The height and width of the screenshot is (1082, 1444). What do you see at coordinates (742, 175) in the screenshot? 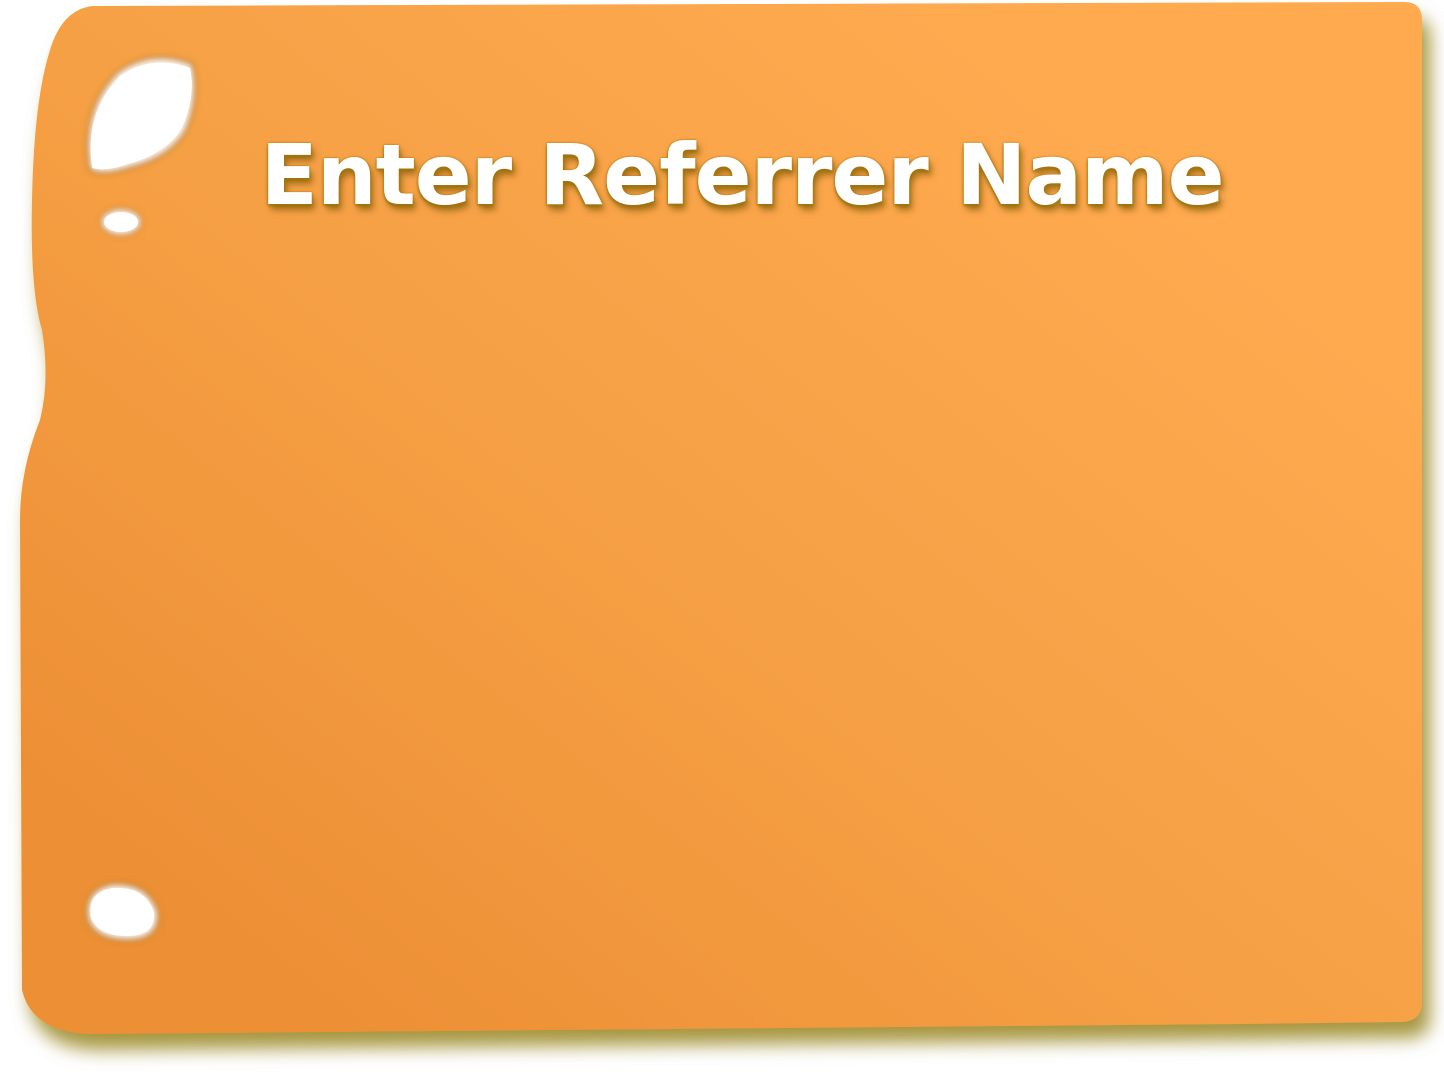
I see `dialog-title: Enter Referrer Name` at bounding box center [742, 175].